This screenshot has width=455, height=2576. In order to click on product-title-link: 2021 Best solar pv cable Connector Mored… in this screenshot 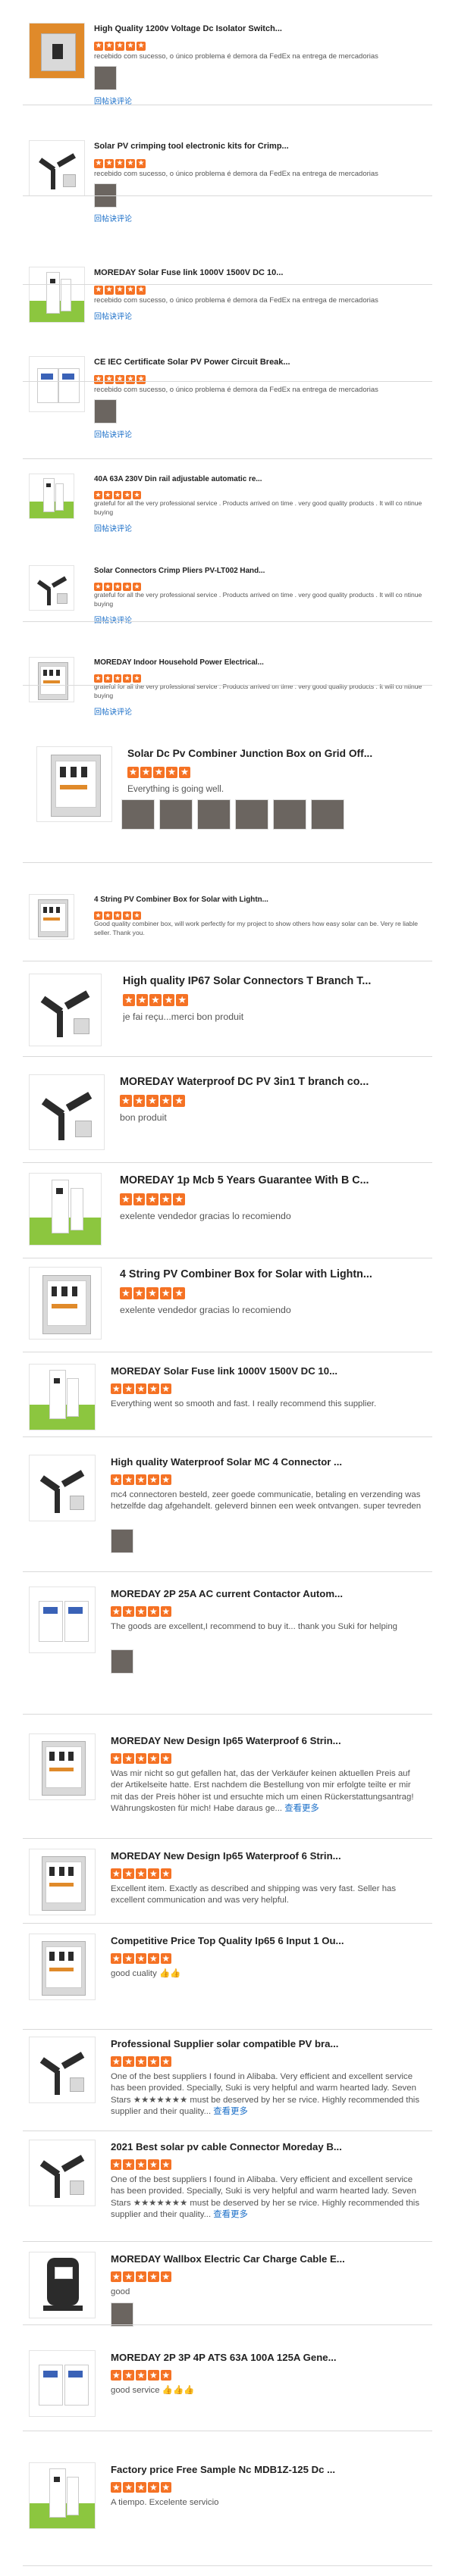, I will do `click(268, 2146)`.